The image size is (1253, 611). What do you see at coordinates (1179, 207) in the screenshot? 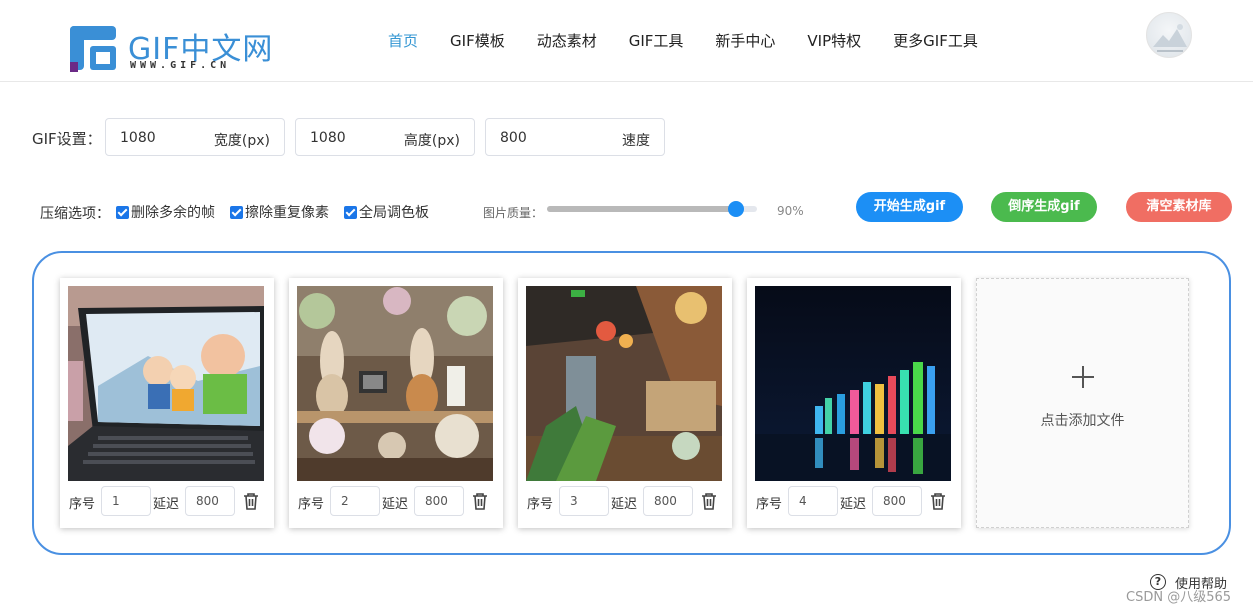
I see `clear-library-button: 清空素材库` at bounding box center [1179, 207].